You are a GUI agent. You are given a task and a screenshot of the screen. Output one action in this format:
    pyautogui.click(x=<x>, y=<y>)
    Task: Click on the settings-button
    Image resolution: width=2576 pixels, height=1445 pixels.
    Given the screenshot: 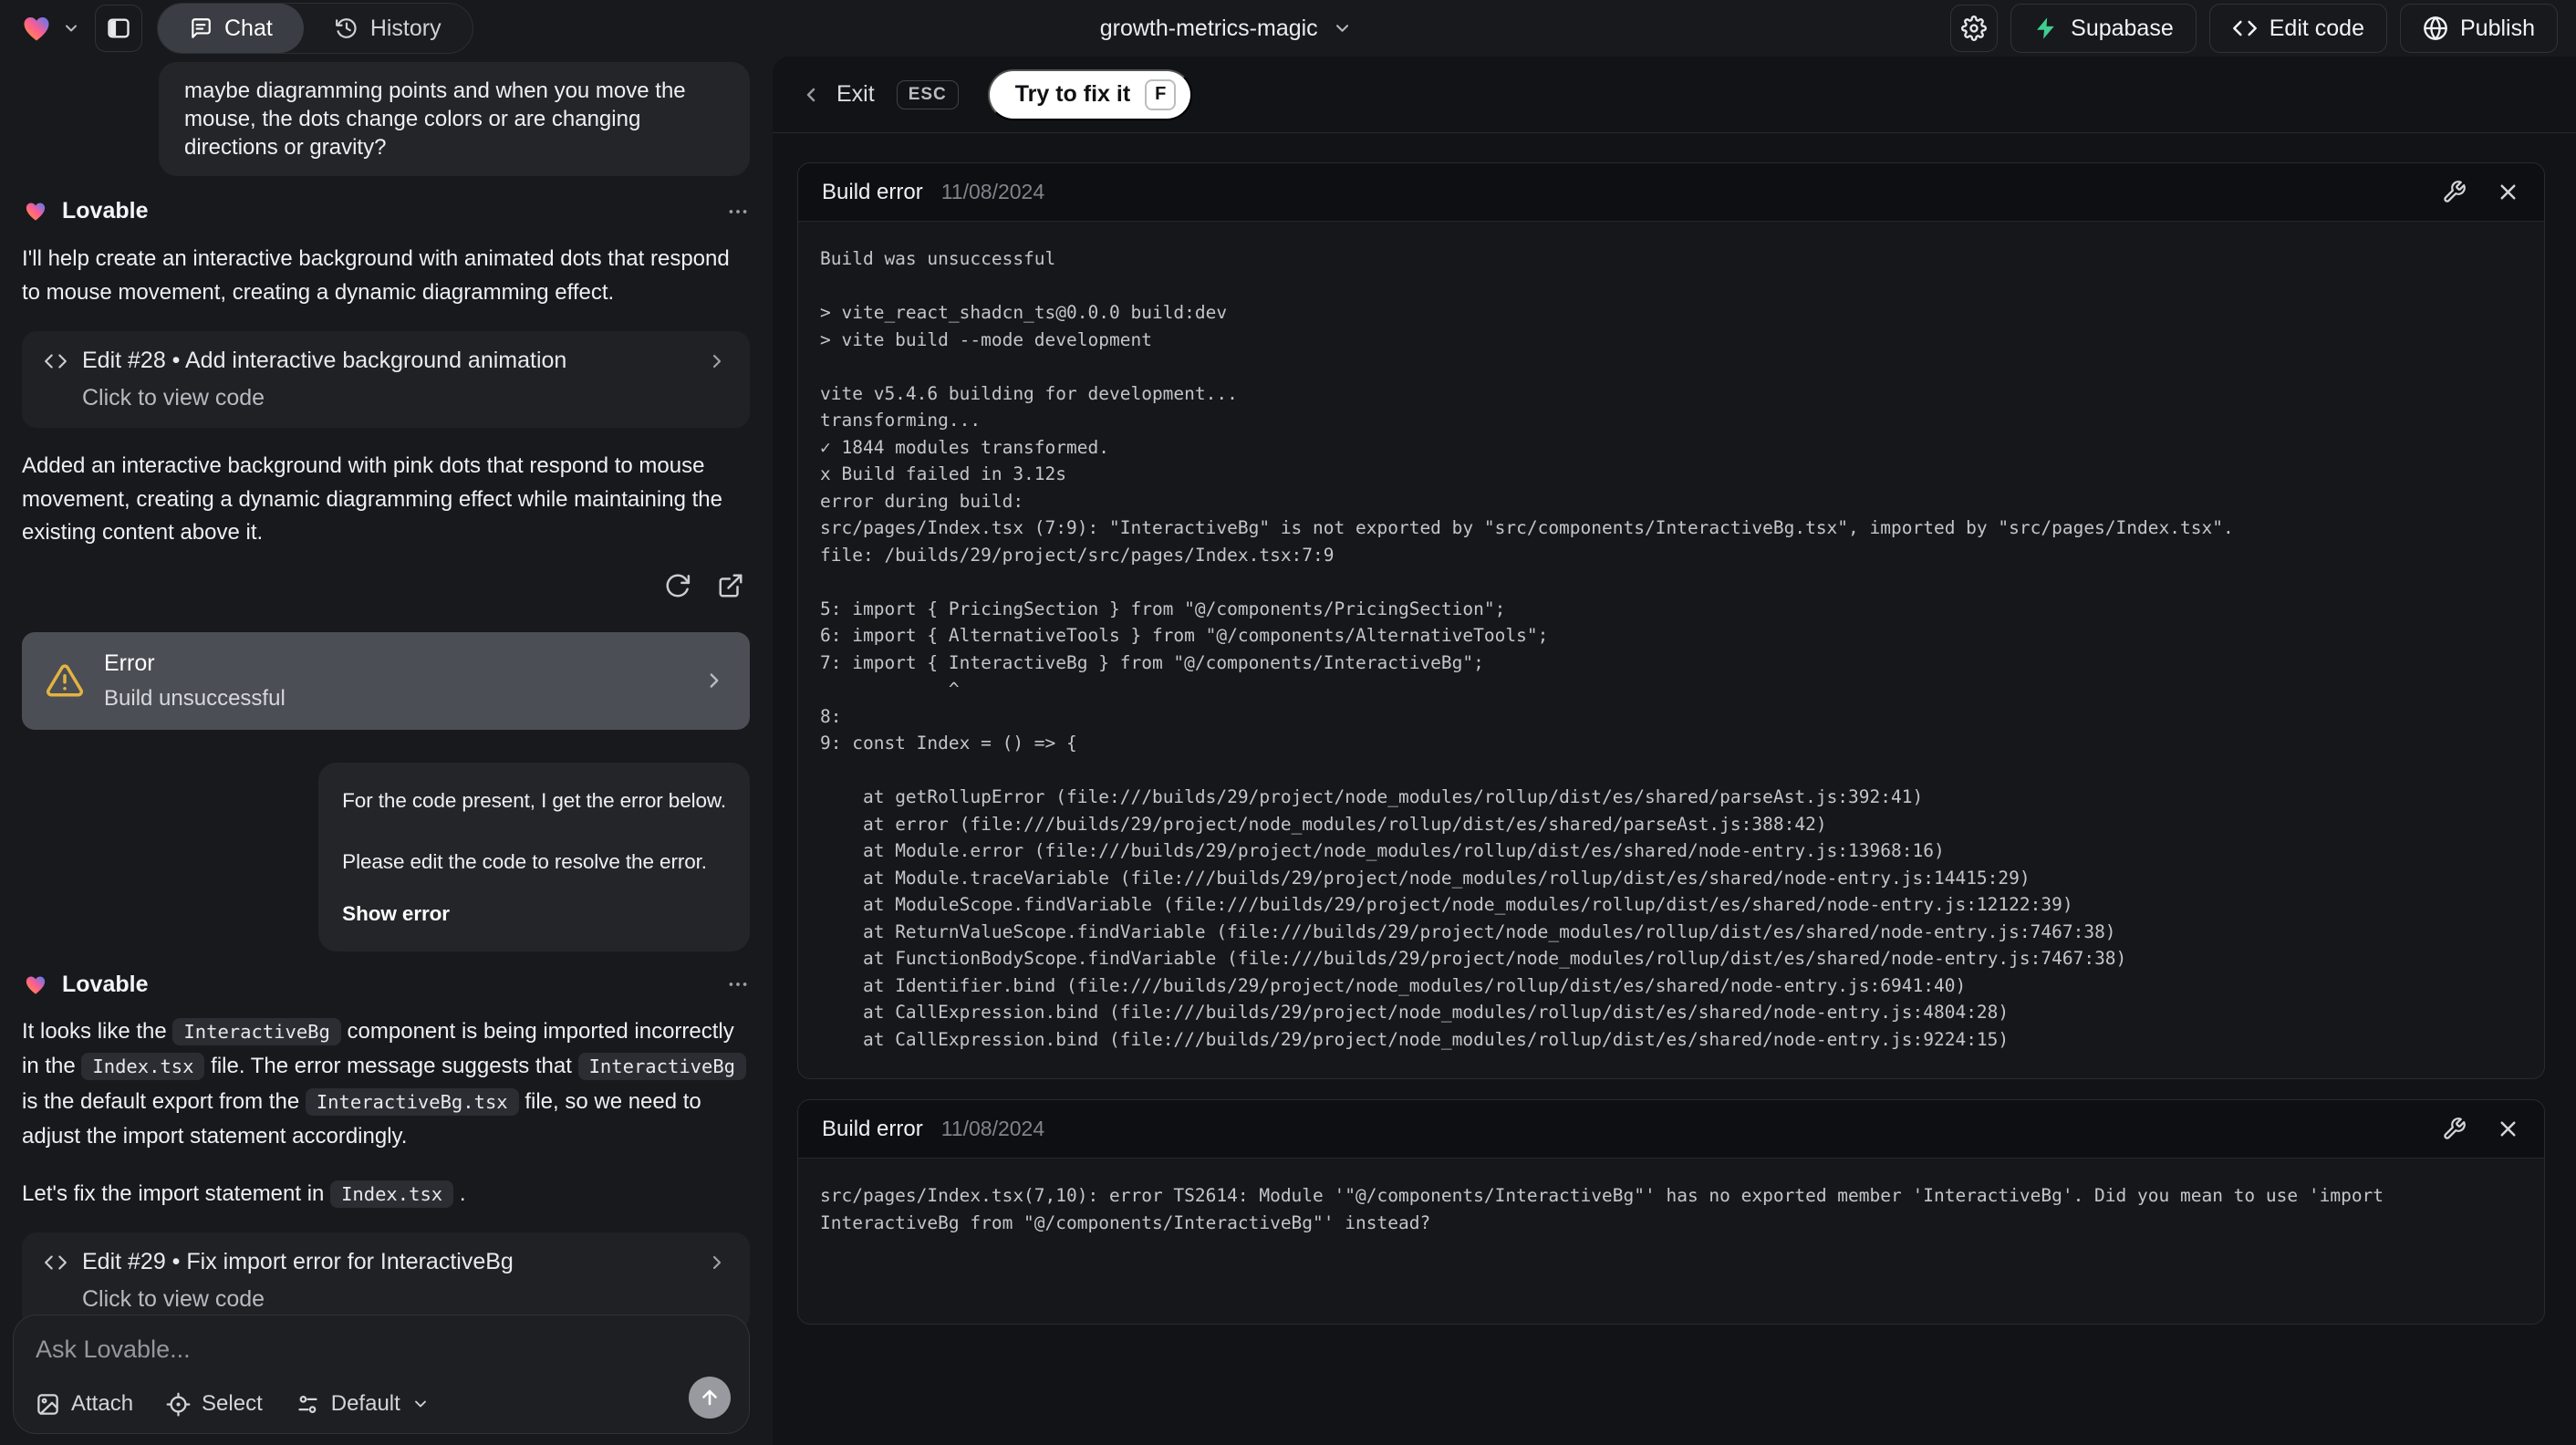 What is the action you would take?
    pyautogui.click(x=1975, y=28)
    